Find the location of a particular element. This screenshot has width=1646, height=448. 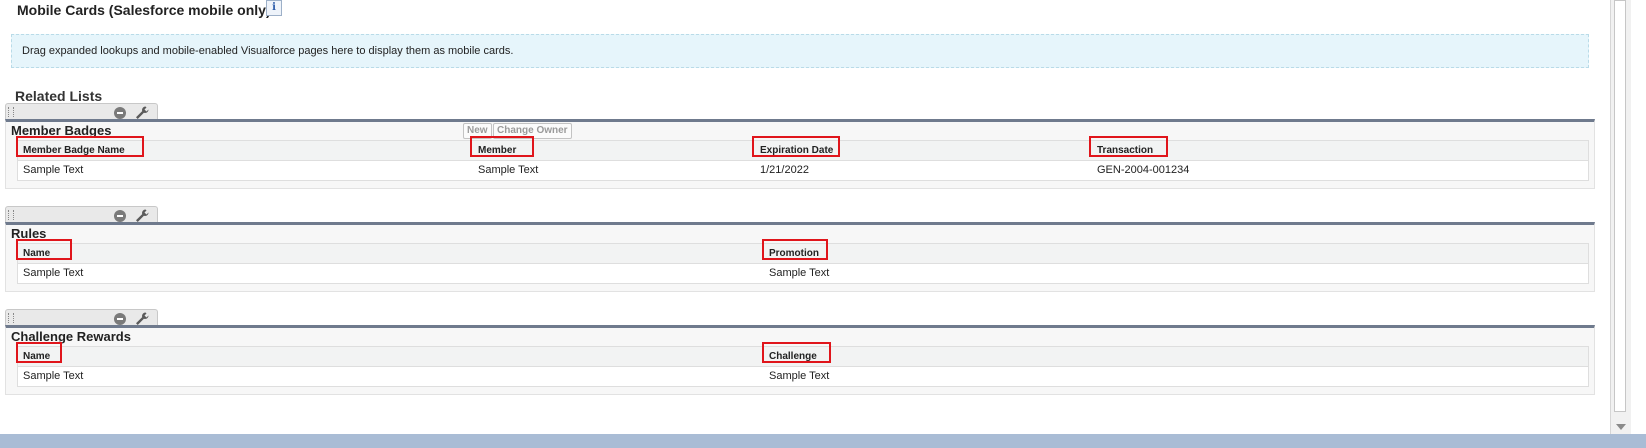

cell-member: Sample Text is located at coordinates (508, 170).